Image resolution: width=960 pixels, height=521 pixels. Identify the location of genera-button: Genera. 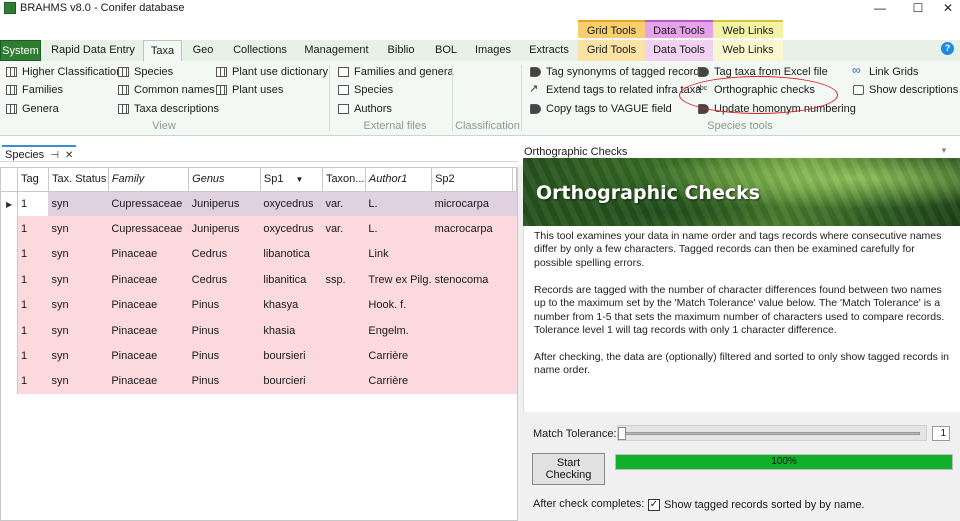
(32, 109).